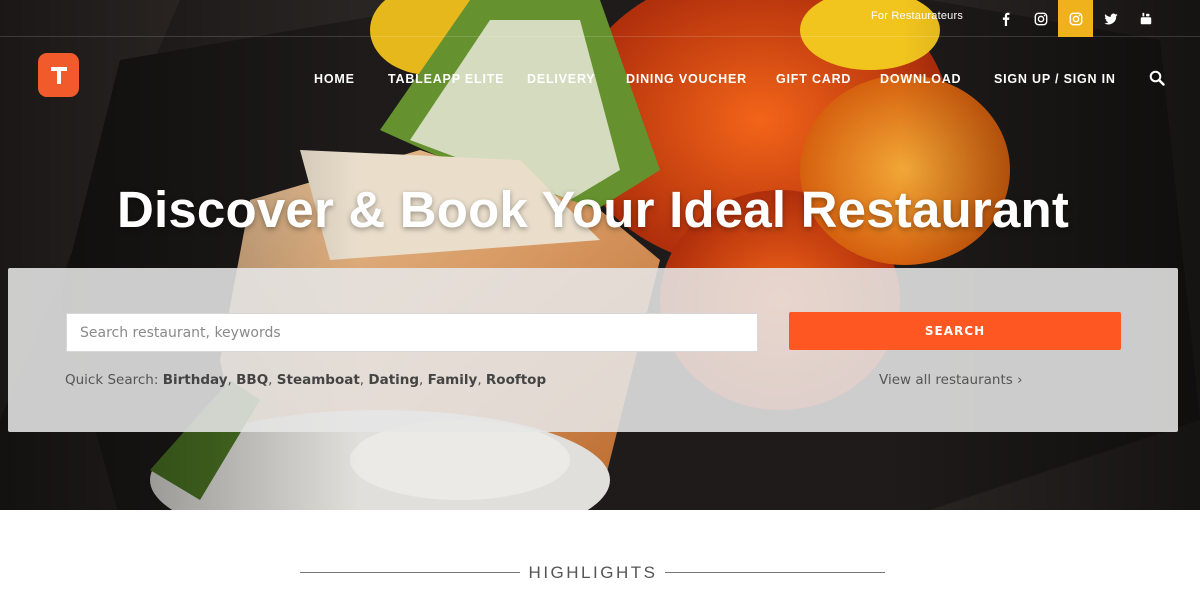  I want to click on highlights-heading: HIGHLIGHTS, so click(593, 572).